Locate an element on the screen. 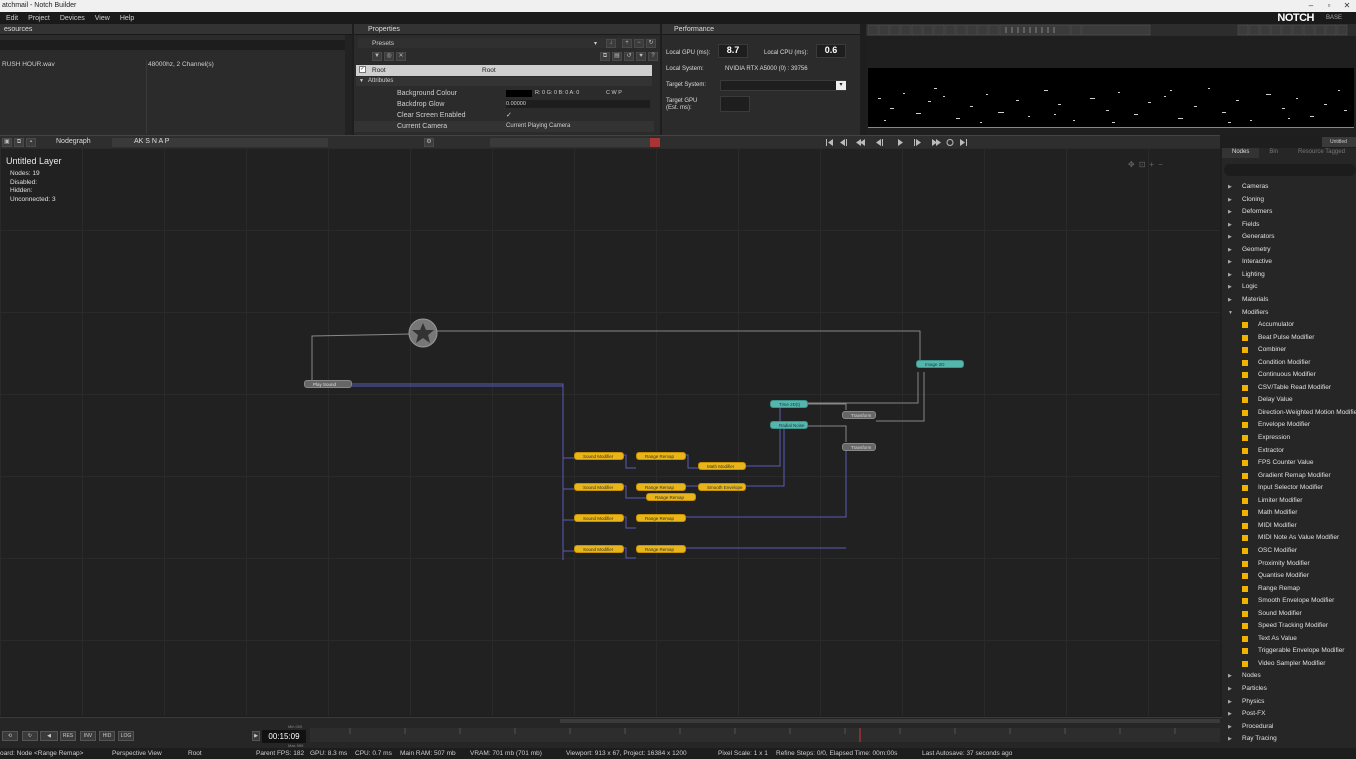  minimize-icon: – is located at coordinates (1311, 6).